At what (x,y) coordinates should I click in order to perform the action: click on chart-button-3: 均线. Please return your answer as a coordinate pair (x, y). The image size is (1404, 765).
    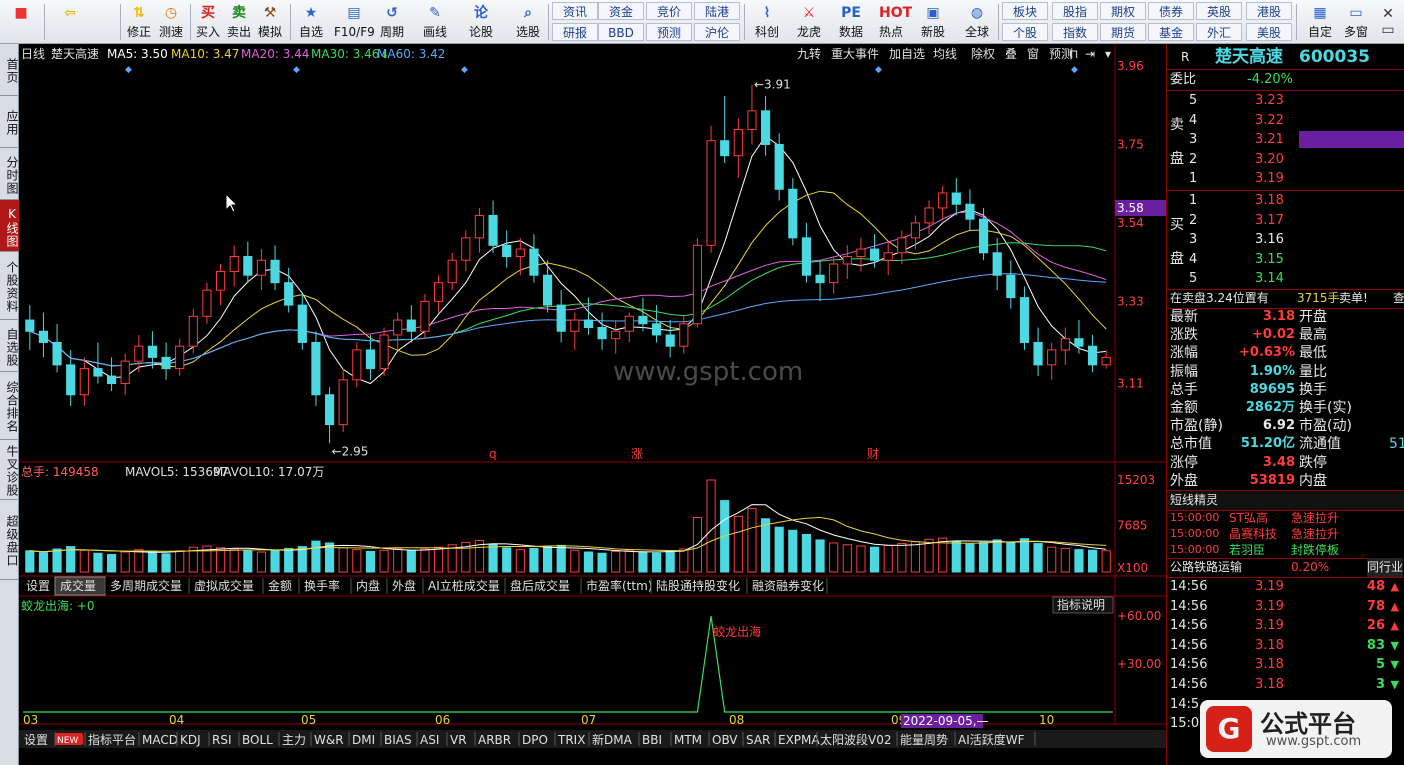
    Looking at the image, I should click on (945, 54).